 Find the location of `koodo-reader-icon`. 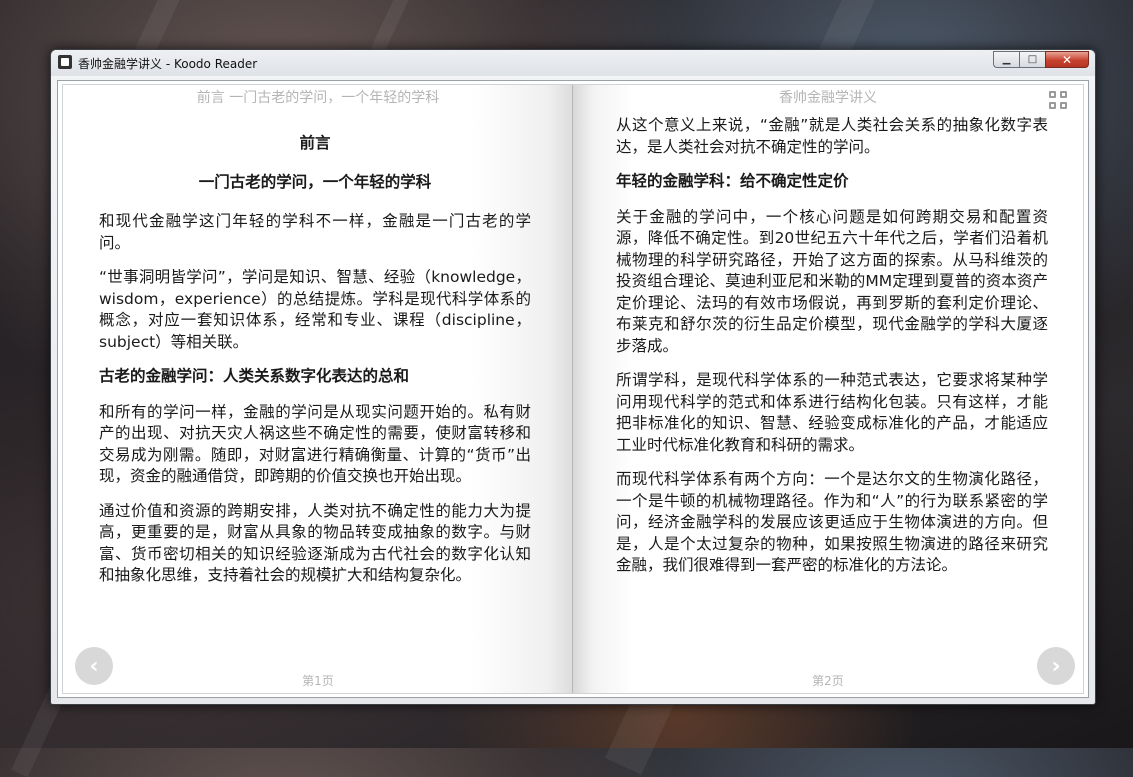

koodo-reader-icon is located at coordinates (65, 62).